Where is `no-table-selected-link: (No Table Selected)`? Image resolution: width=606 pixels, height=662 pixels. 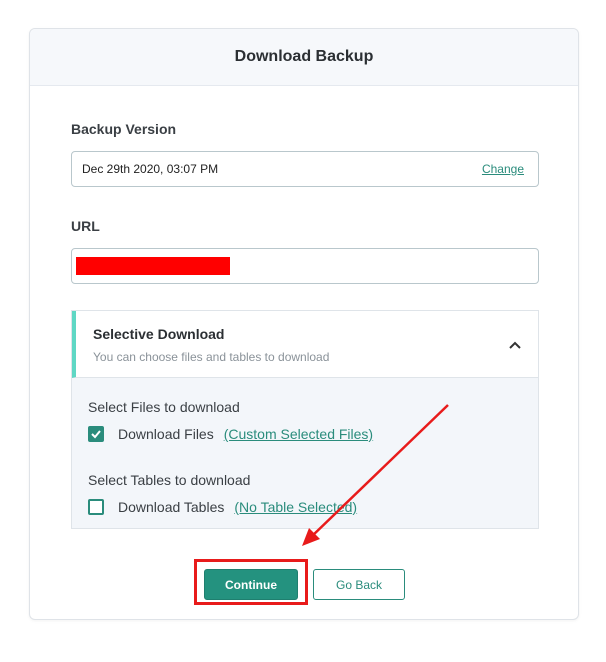 no-table-selected-link: (No Table Selected) is located at coordinates (295, 507).